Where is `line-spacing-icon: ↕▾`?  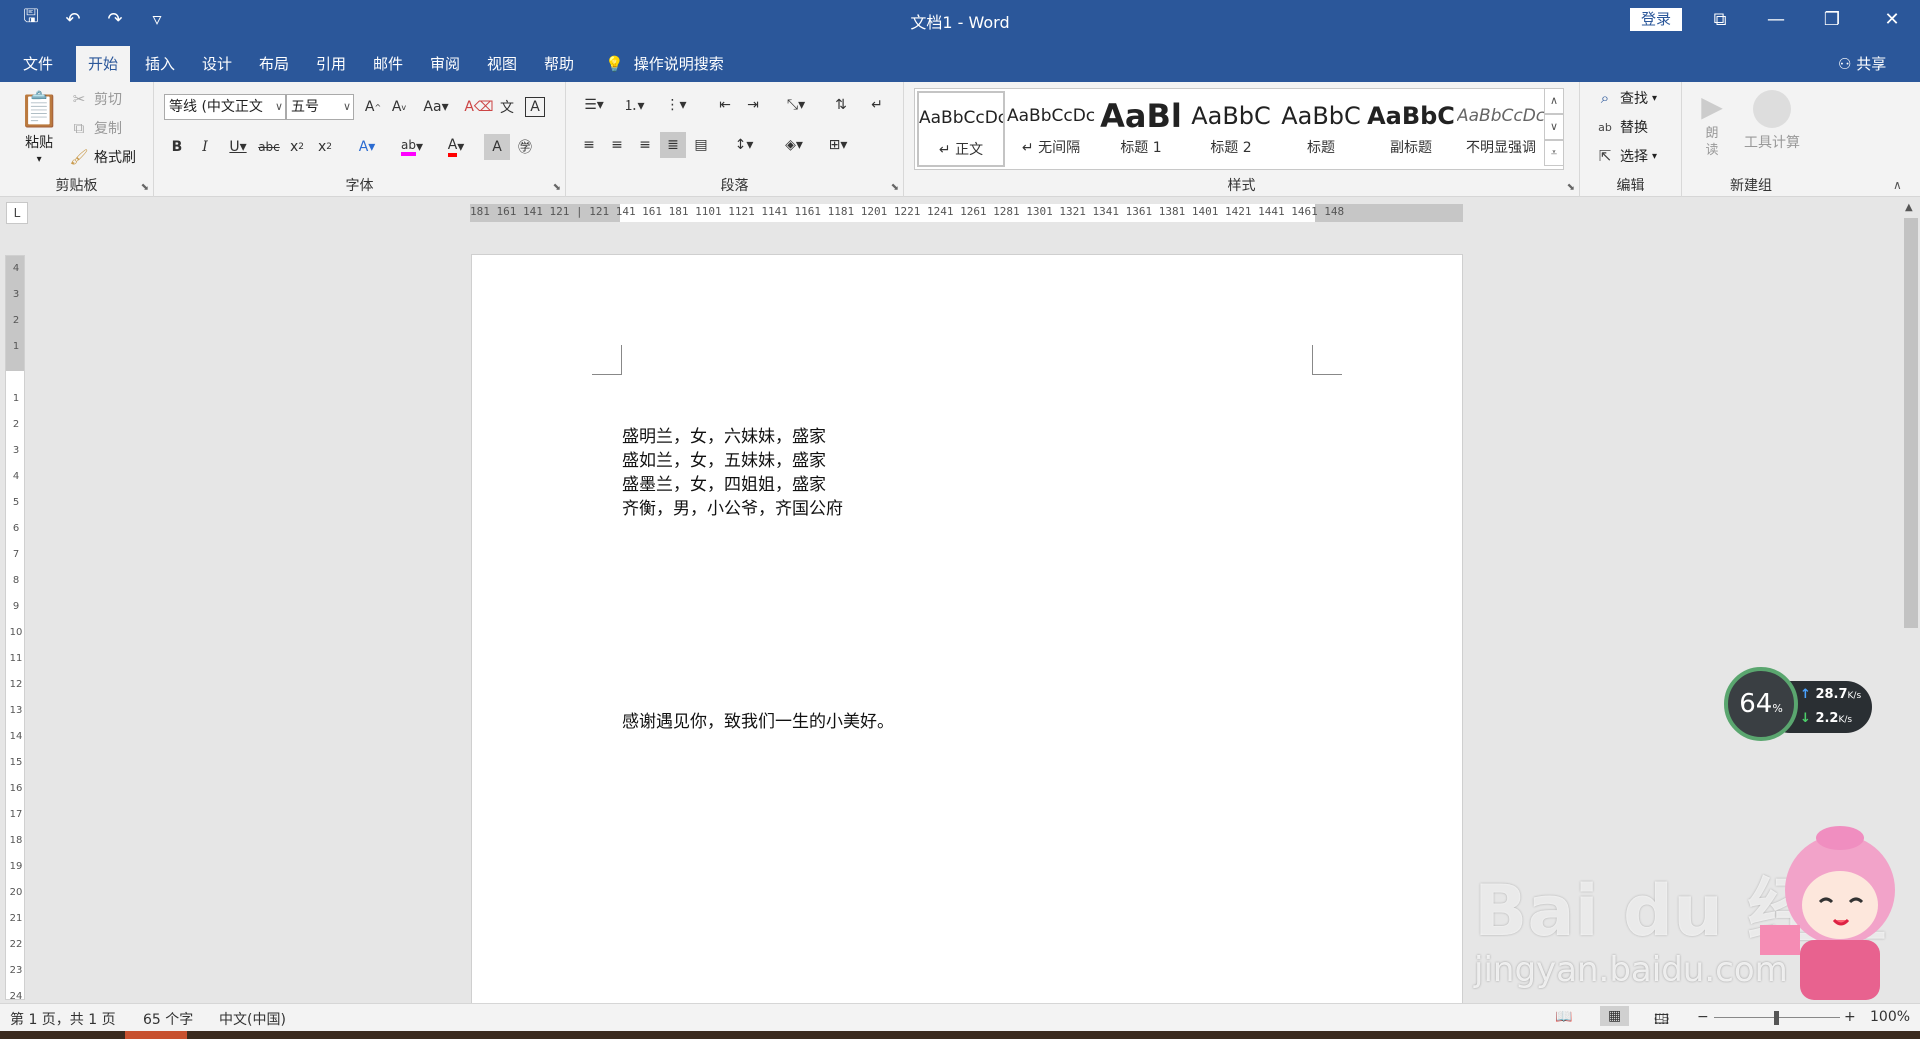
line-spacing-icon: ↕▾ is located at coordinates (744, 145).